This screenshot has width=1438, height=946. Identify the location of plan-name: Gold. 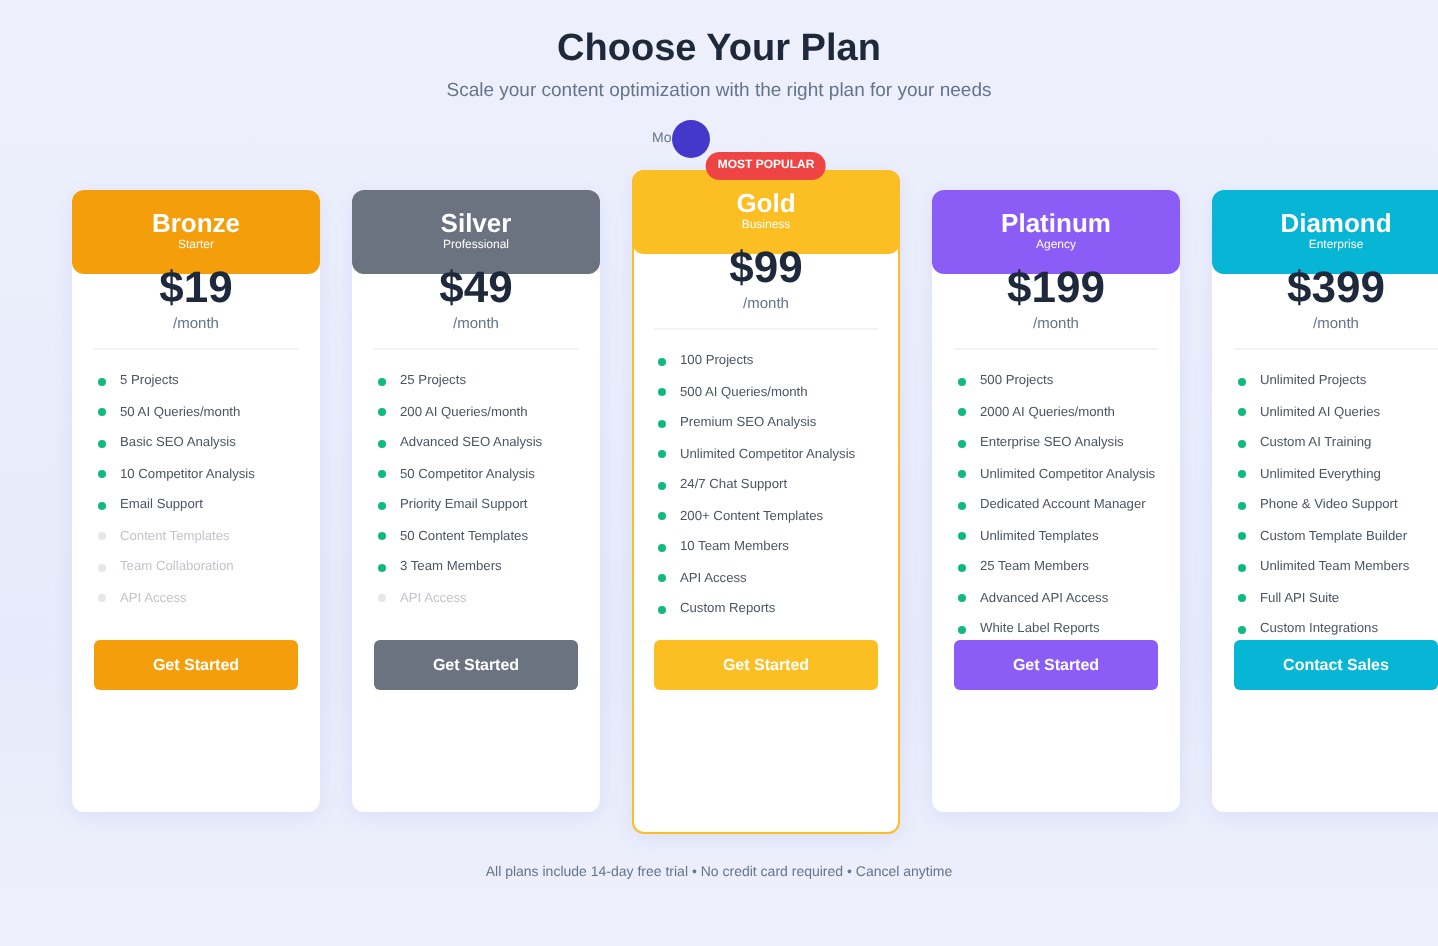
(766, 203).